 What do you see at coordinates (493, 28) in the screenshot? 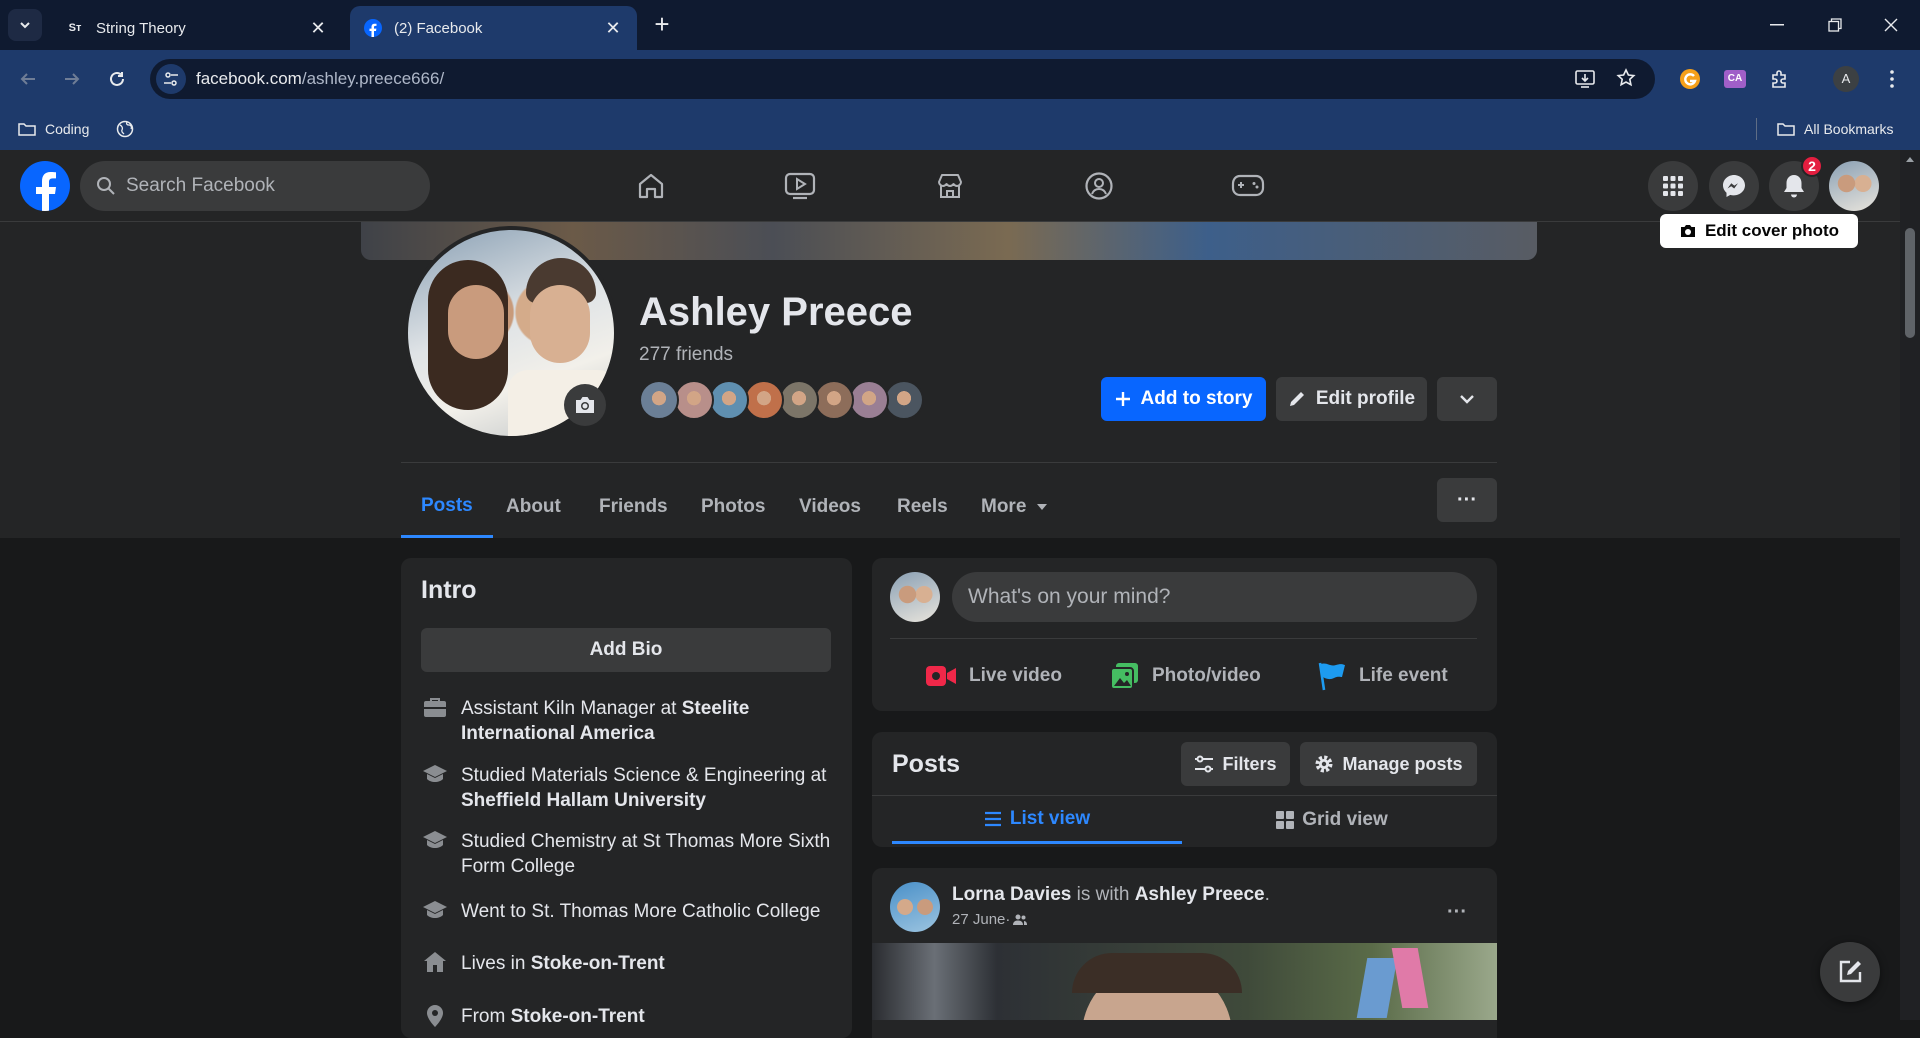
I see `browser-tab-facebook: (2) Facebook ✕` at bounding box center [493, 28].